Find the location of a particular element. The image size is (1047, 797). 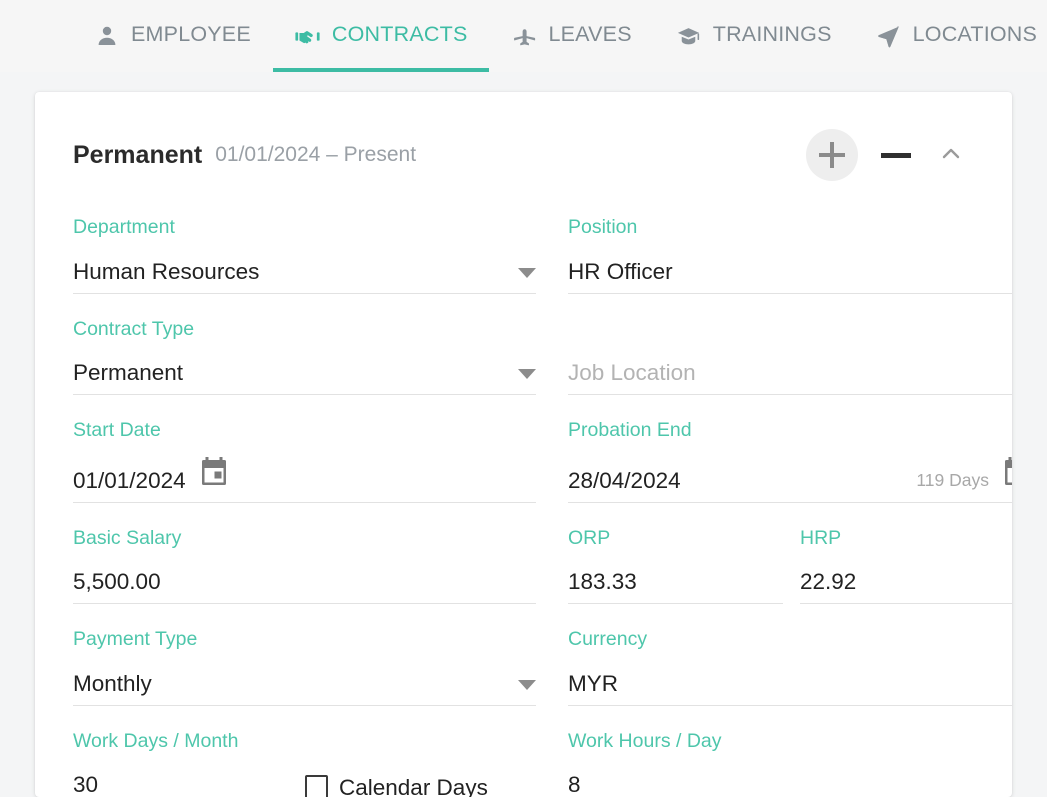

field-label: Payment Type is located at coordinates (304, 640).